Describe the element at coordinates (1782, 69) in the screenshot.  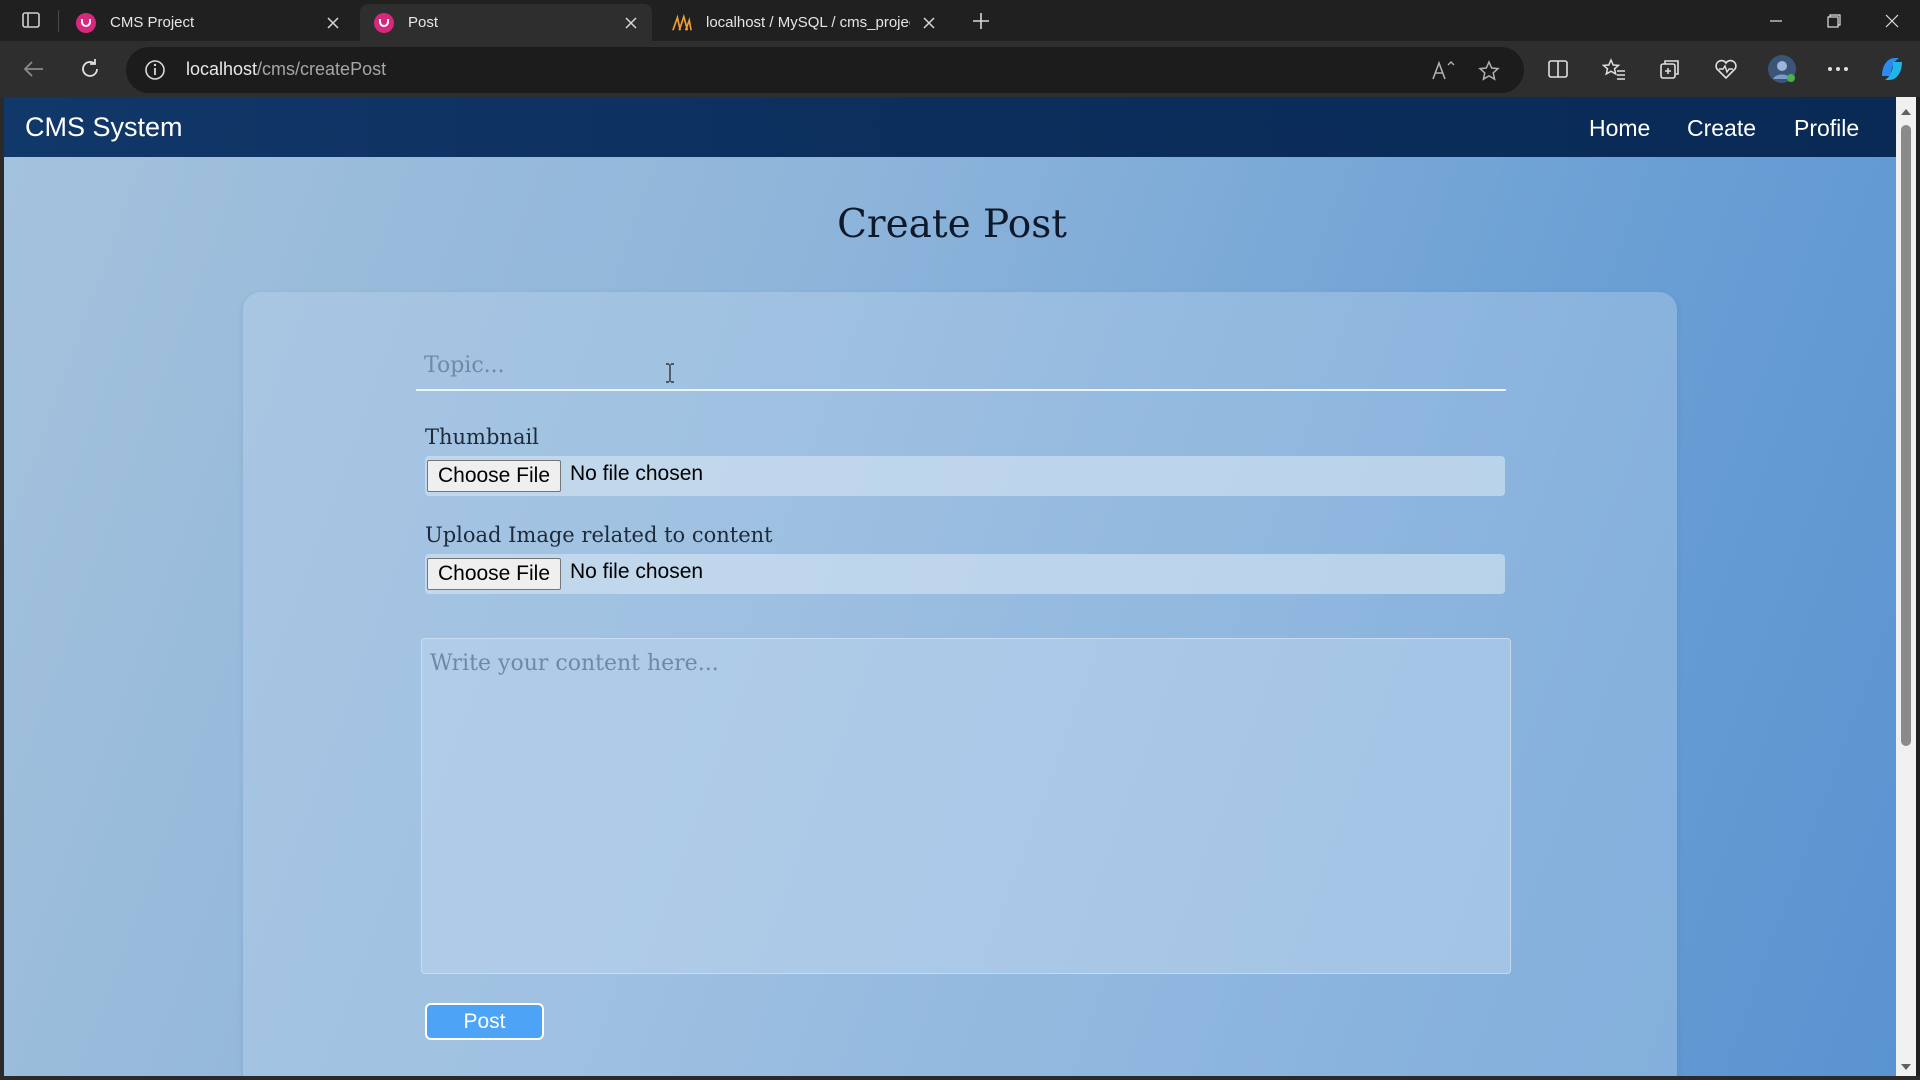
I see `profile-avatar-icon` at that location.